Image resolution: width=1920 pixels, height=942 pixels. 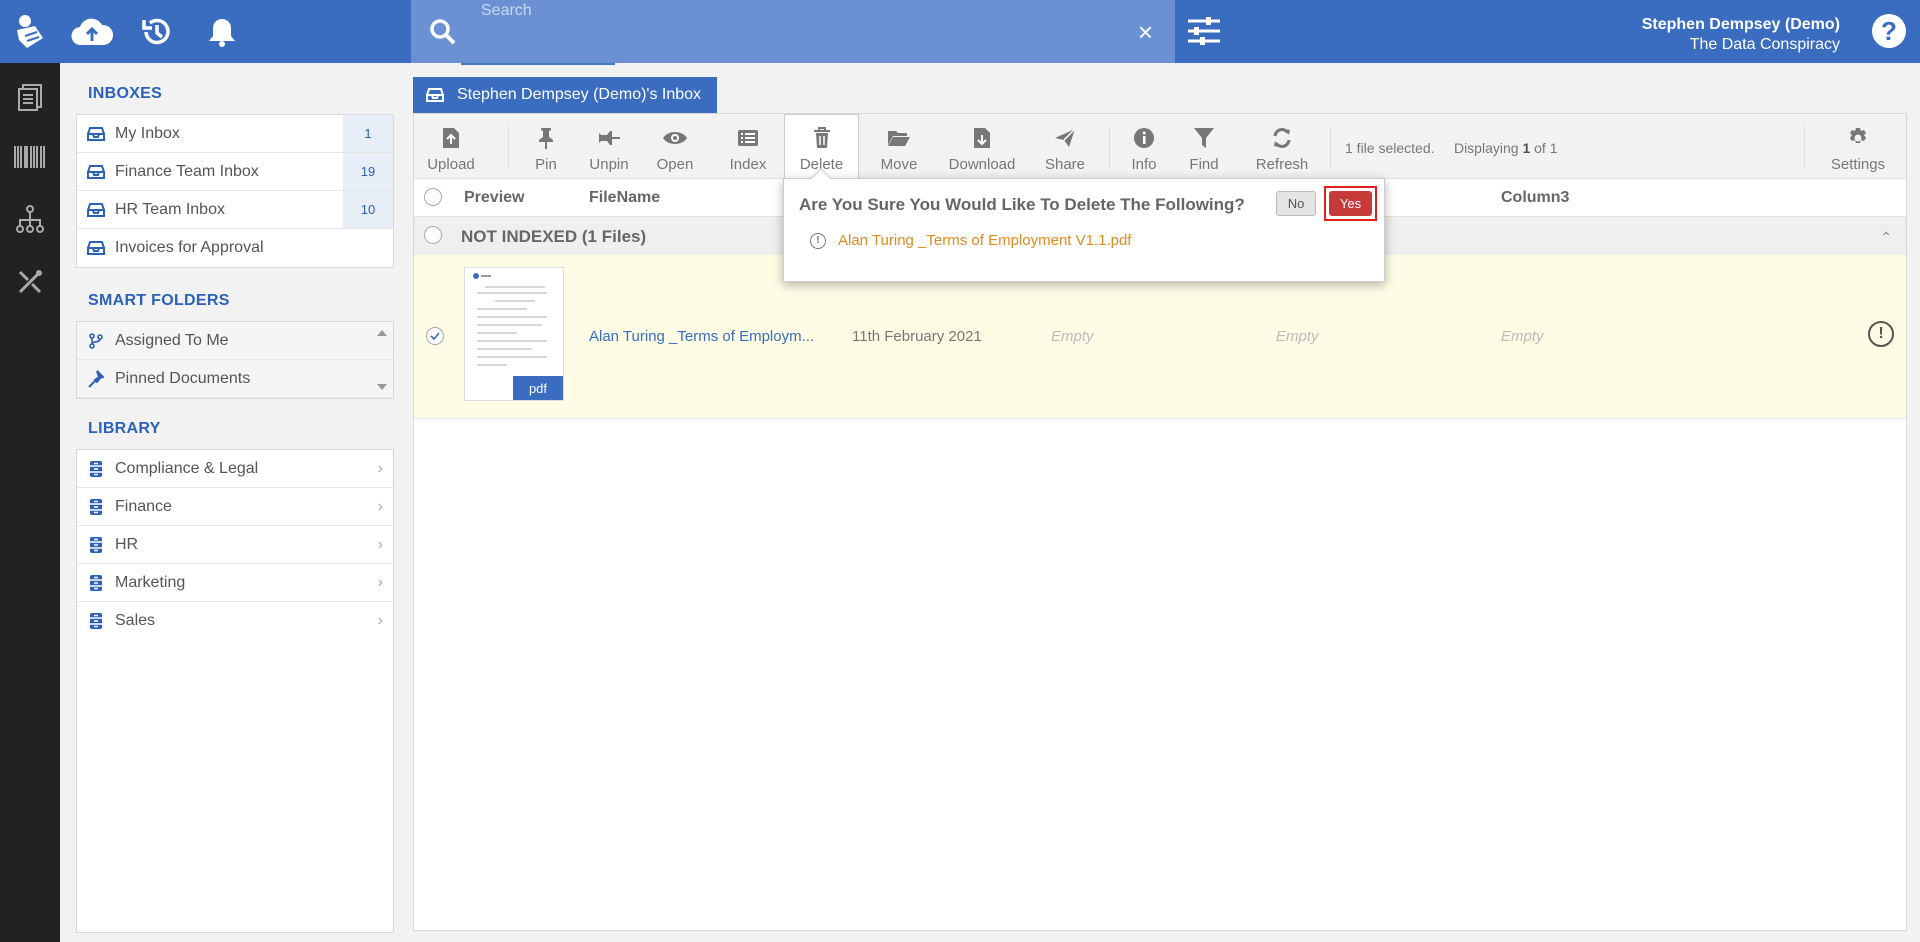 I want to click on bell-icon, so click(x=222, y=32).